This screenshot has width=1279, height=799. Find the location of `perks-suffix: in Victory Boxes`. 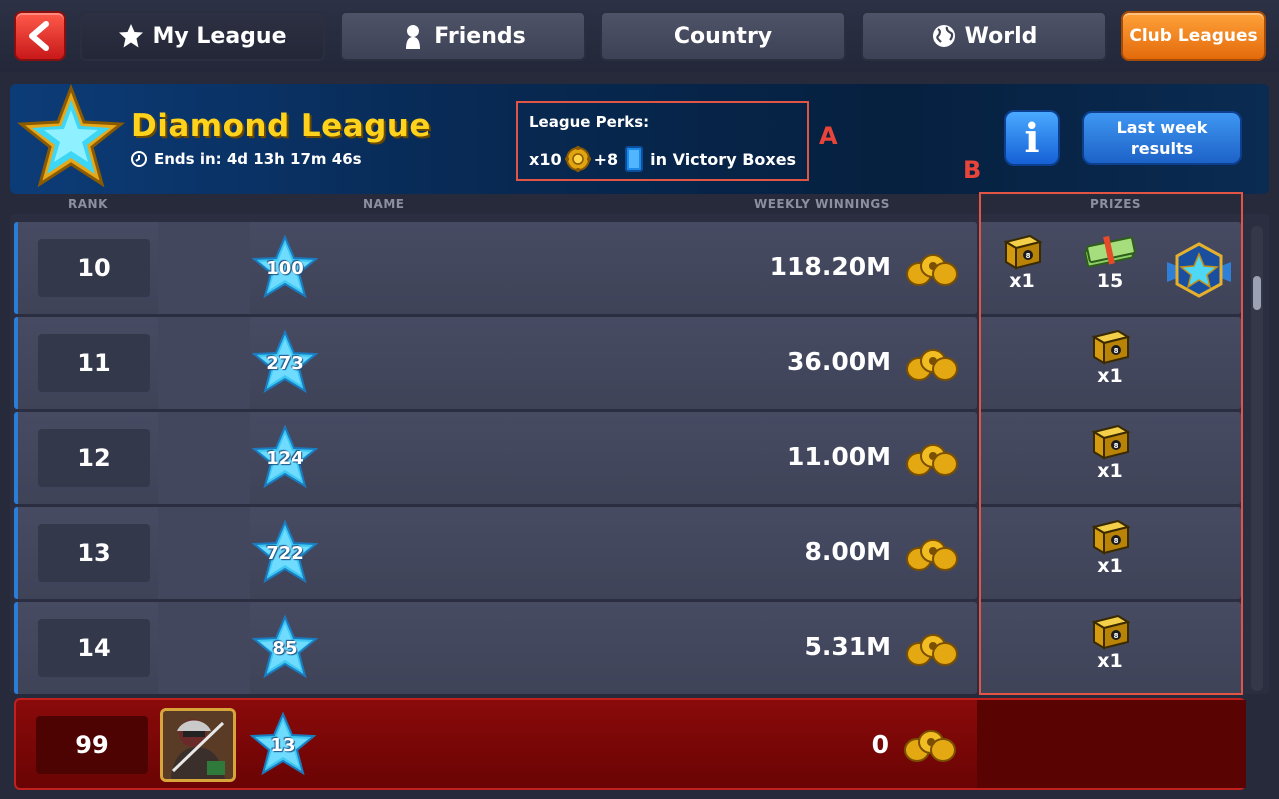

perks-suffix: in Victory Boxes is located at coordinates (723, 159).